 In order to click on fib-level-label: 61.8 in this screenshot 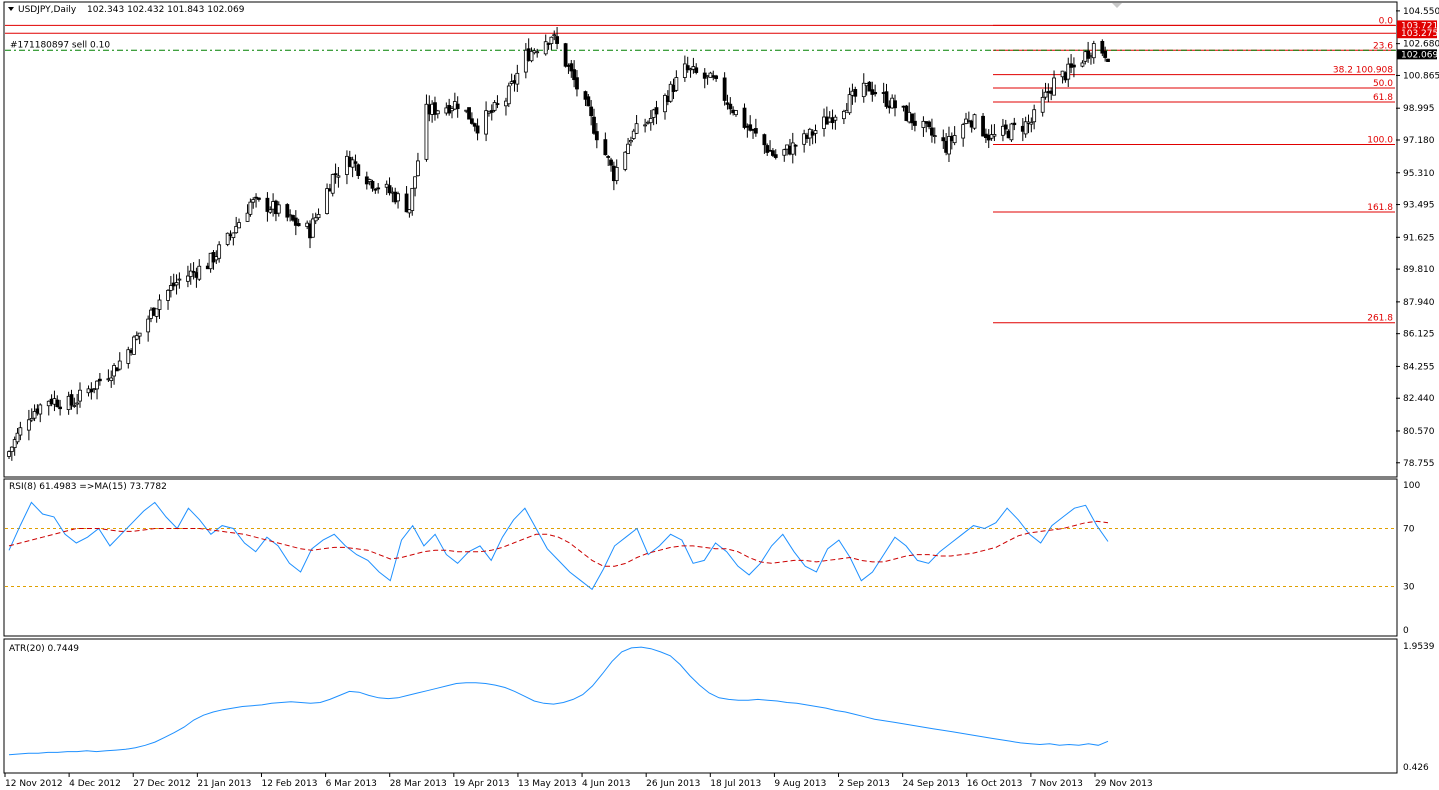, I will do `click(1383, 98)`.